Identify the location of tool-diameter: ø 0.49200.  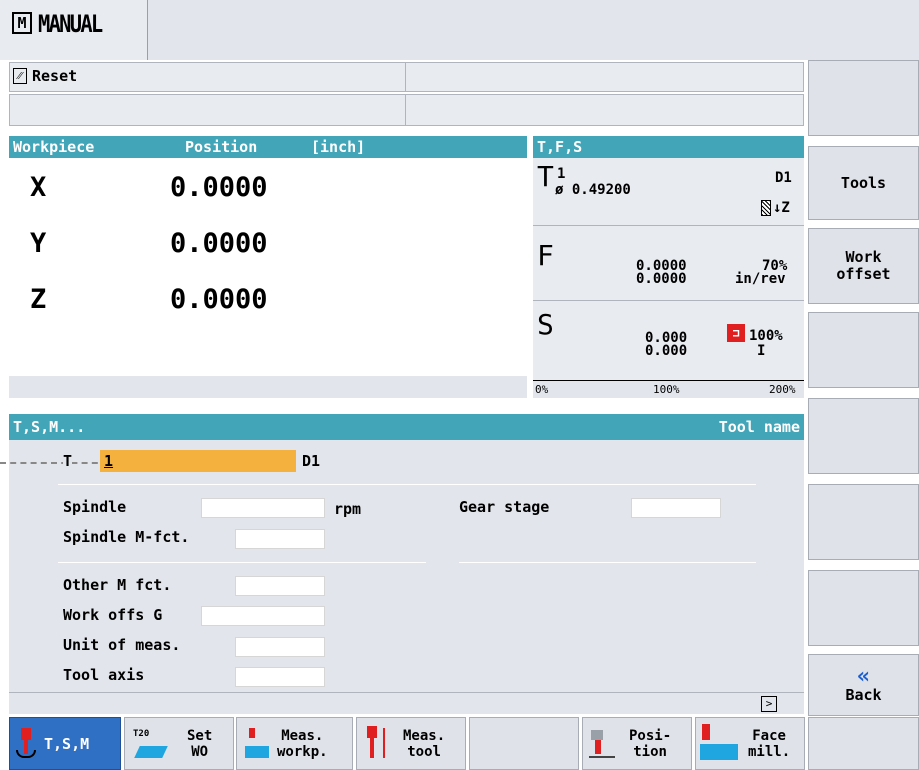
(593, 190).